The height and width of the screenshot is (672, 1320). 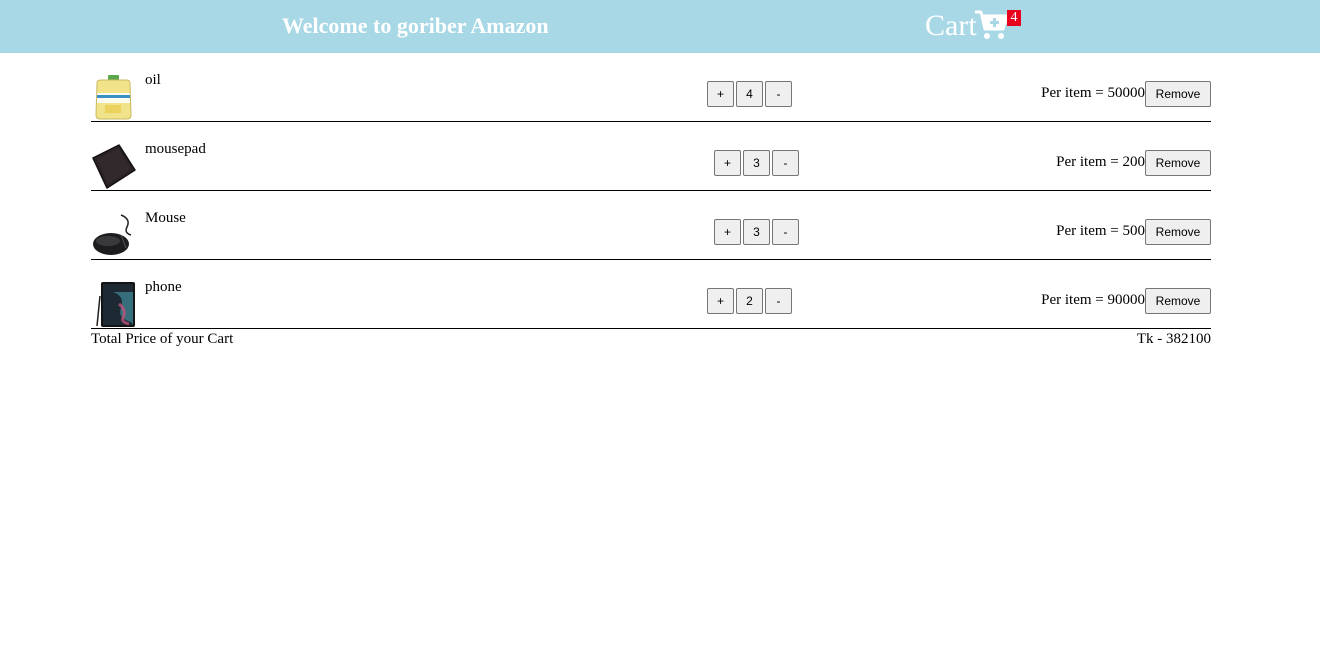 What do you see at coordinates (112, 234) in the screenshot?
I see `mouse-image` at bounding box center [112, 234].